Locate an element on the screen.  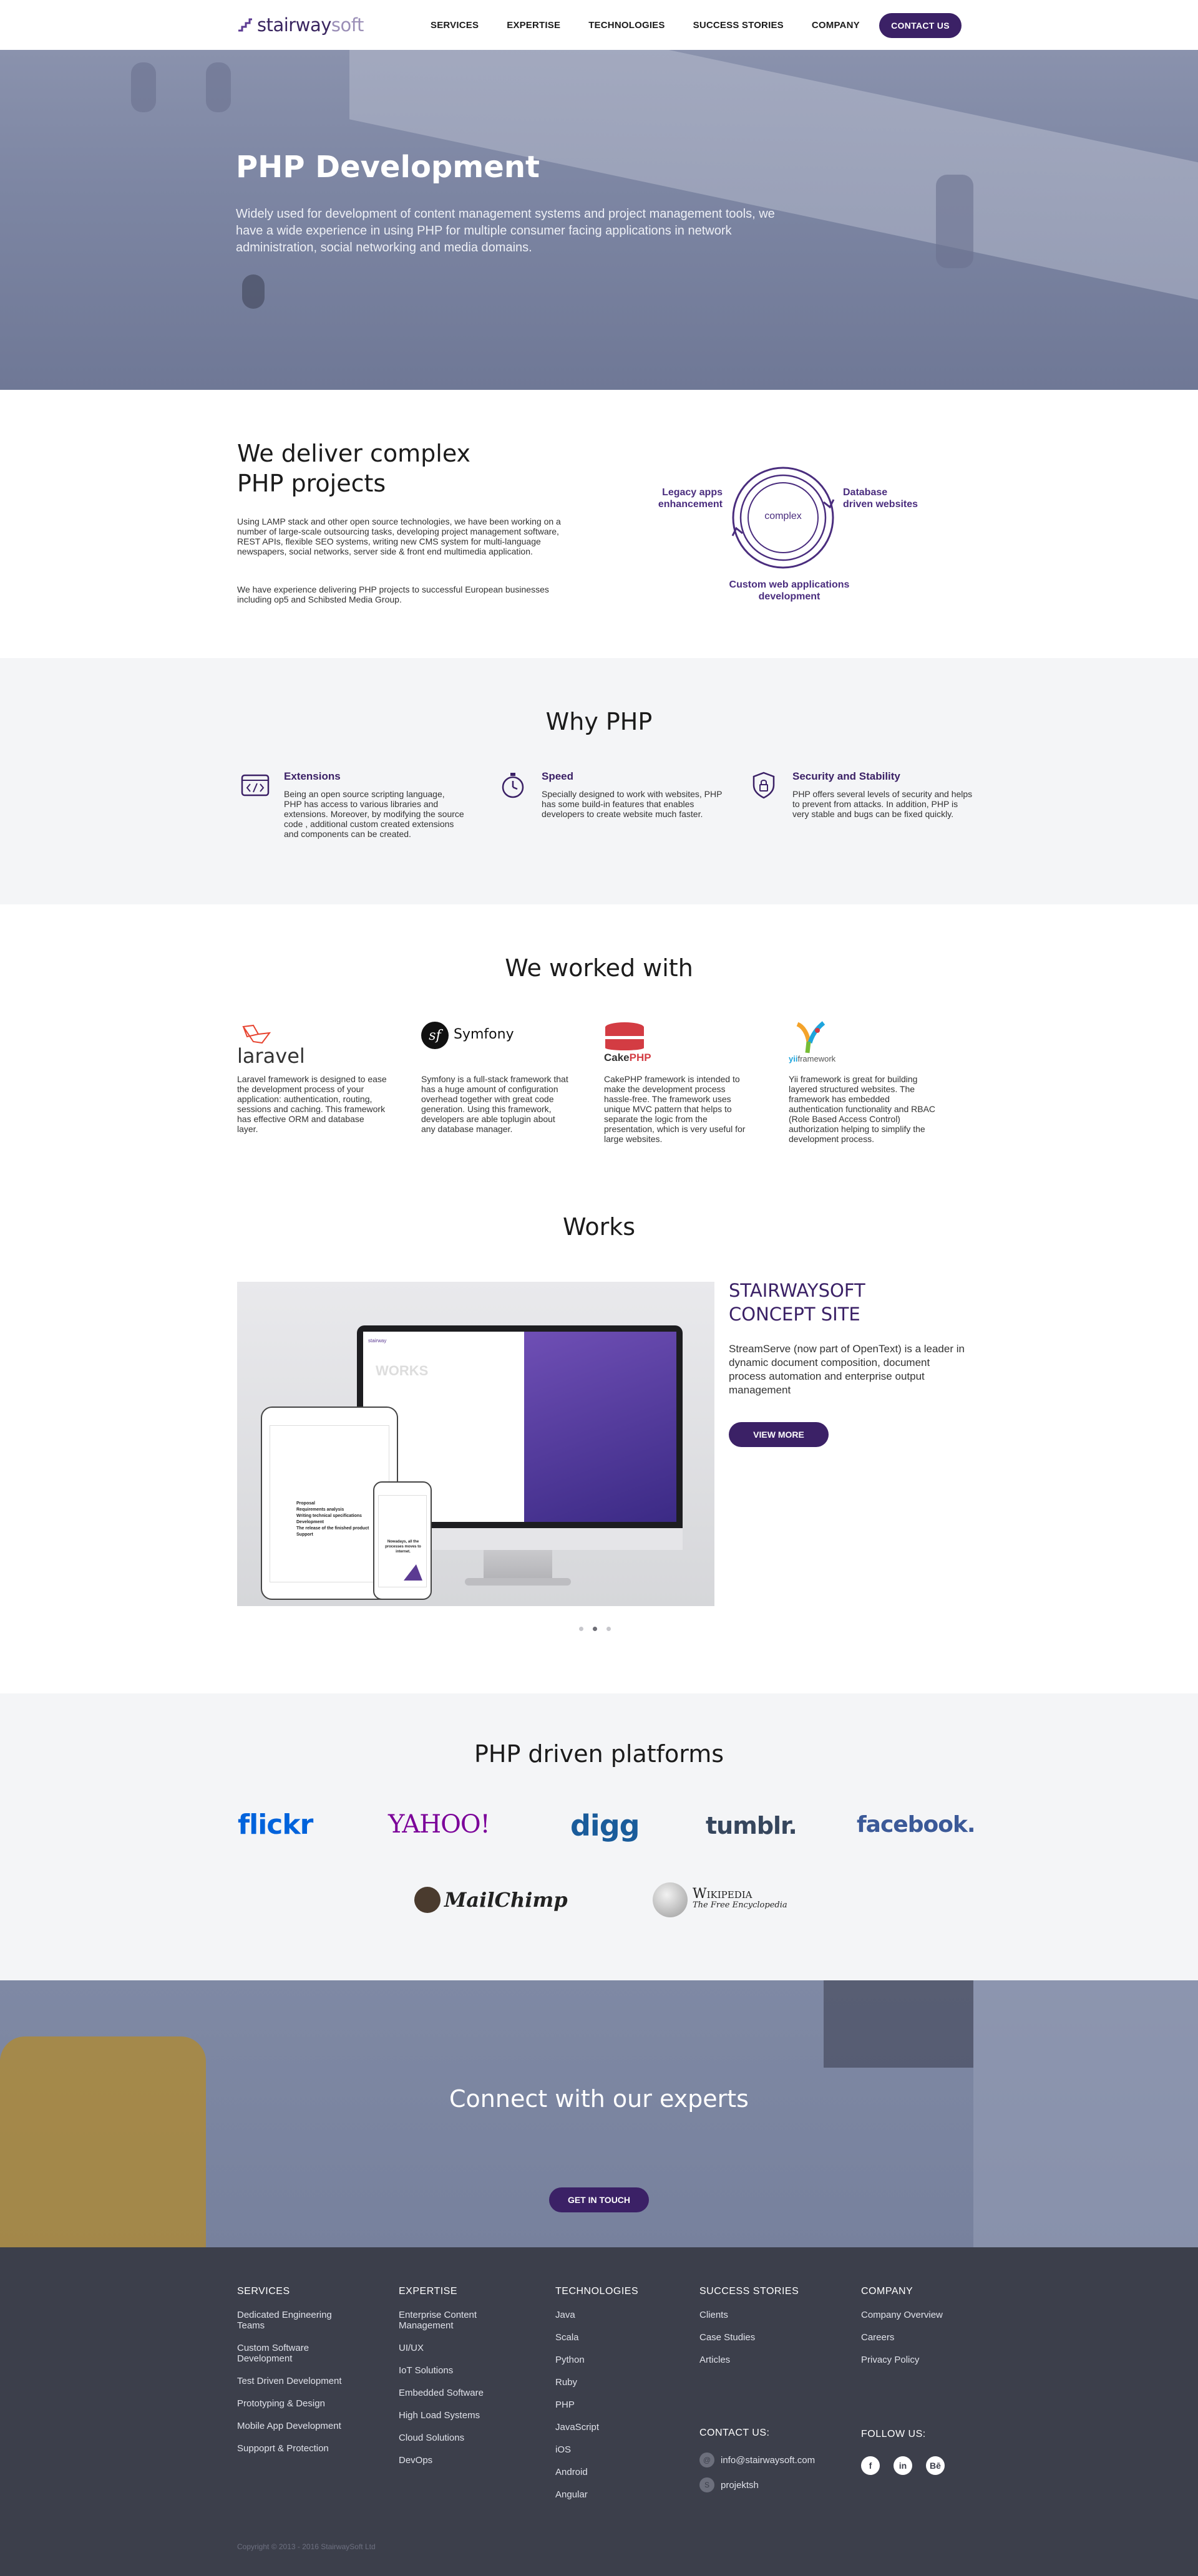
copyright: Copyright © 2013 - 2016 StairwaySoft Ltd is located at coordinates (306, 2546).